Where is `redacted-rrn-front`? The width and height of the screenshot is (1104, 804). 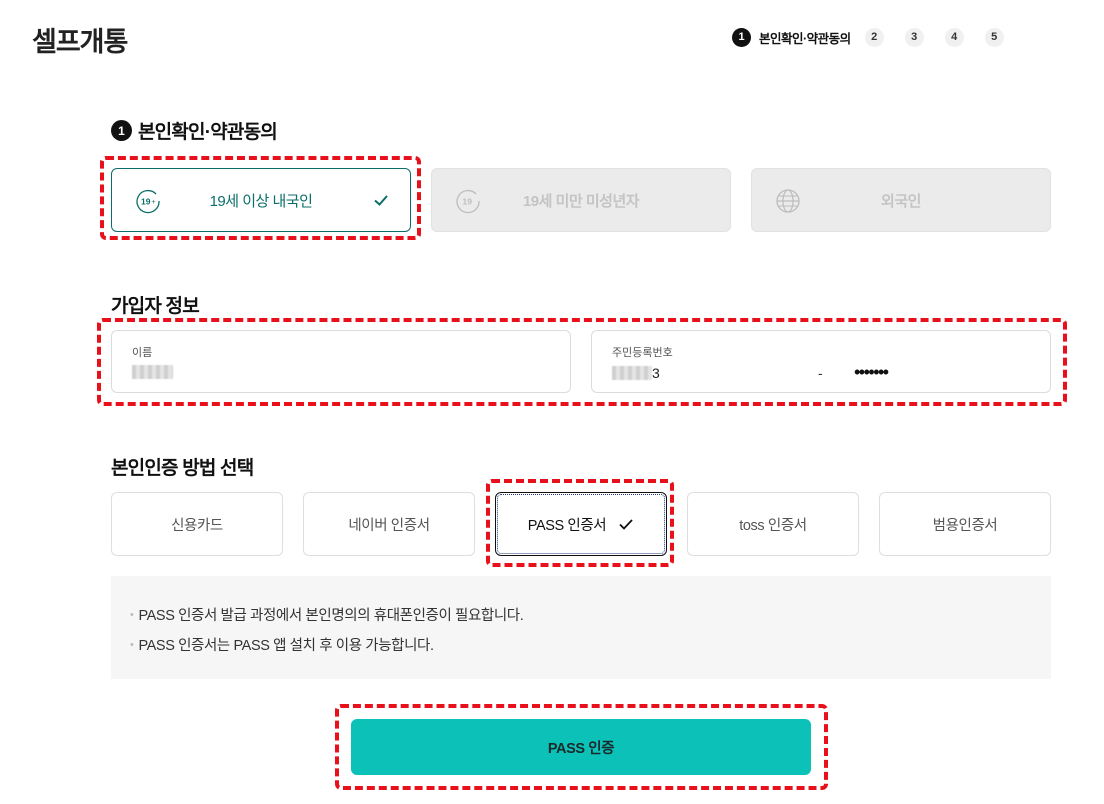 redacted-rrn-front is located at coordinates (632, 373).